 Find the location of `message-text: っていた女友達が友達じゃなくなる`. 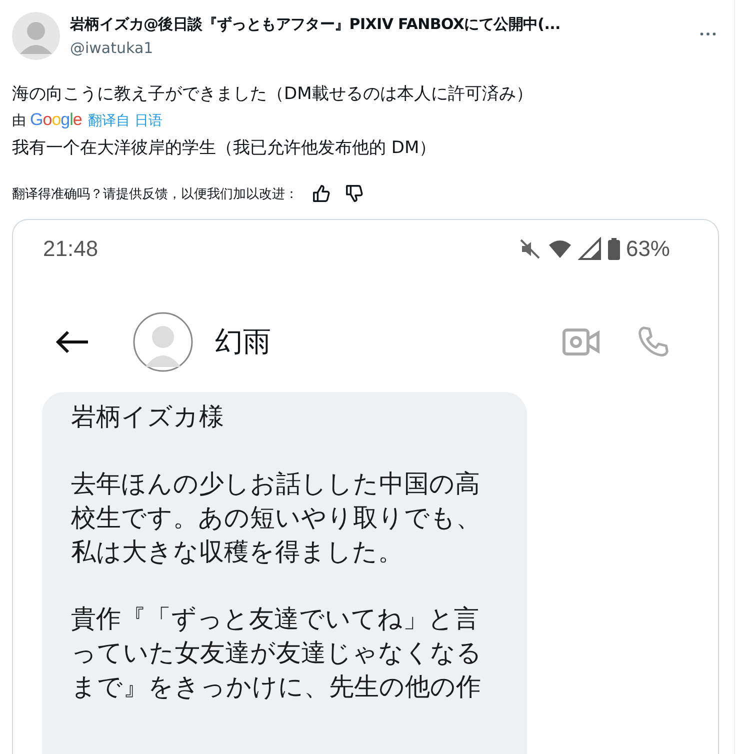

message-text: っていた女友達が友達じゃなくなる is located at coordinates (277, 653).